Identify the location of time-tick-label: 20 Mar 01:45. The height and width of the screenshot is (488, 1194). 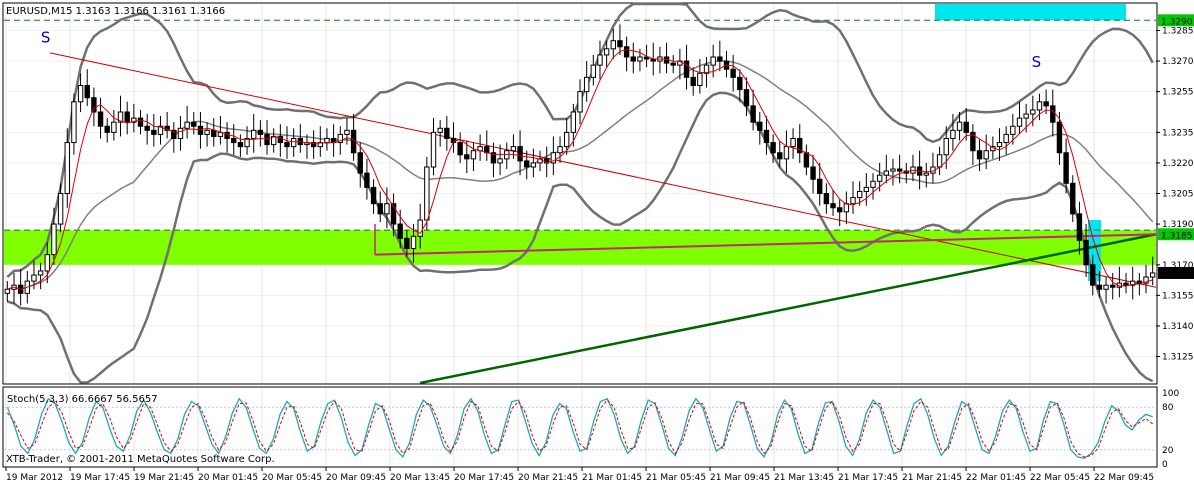
(228, 478).